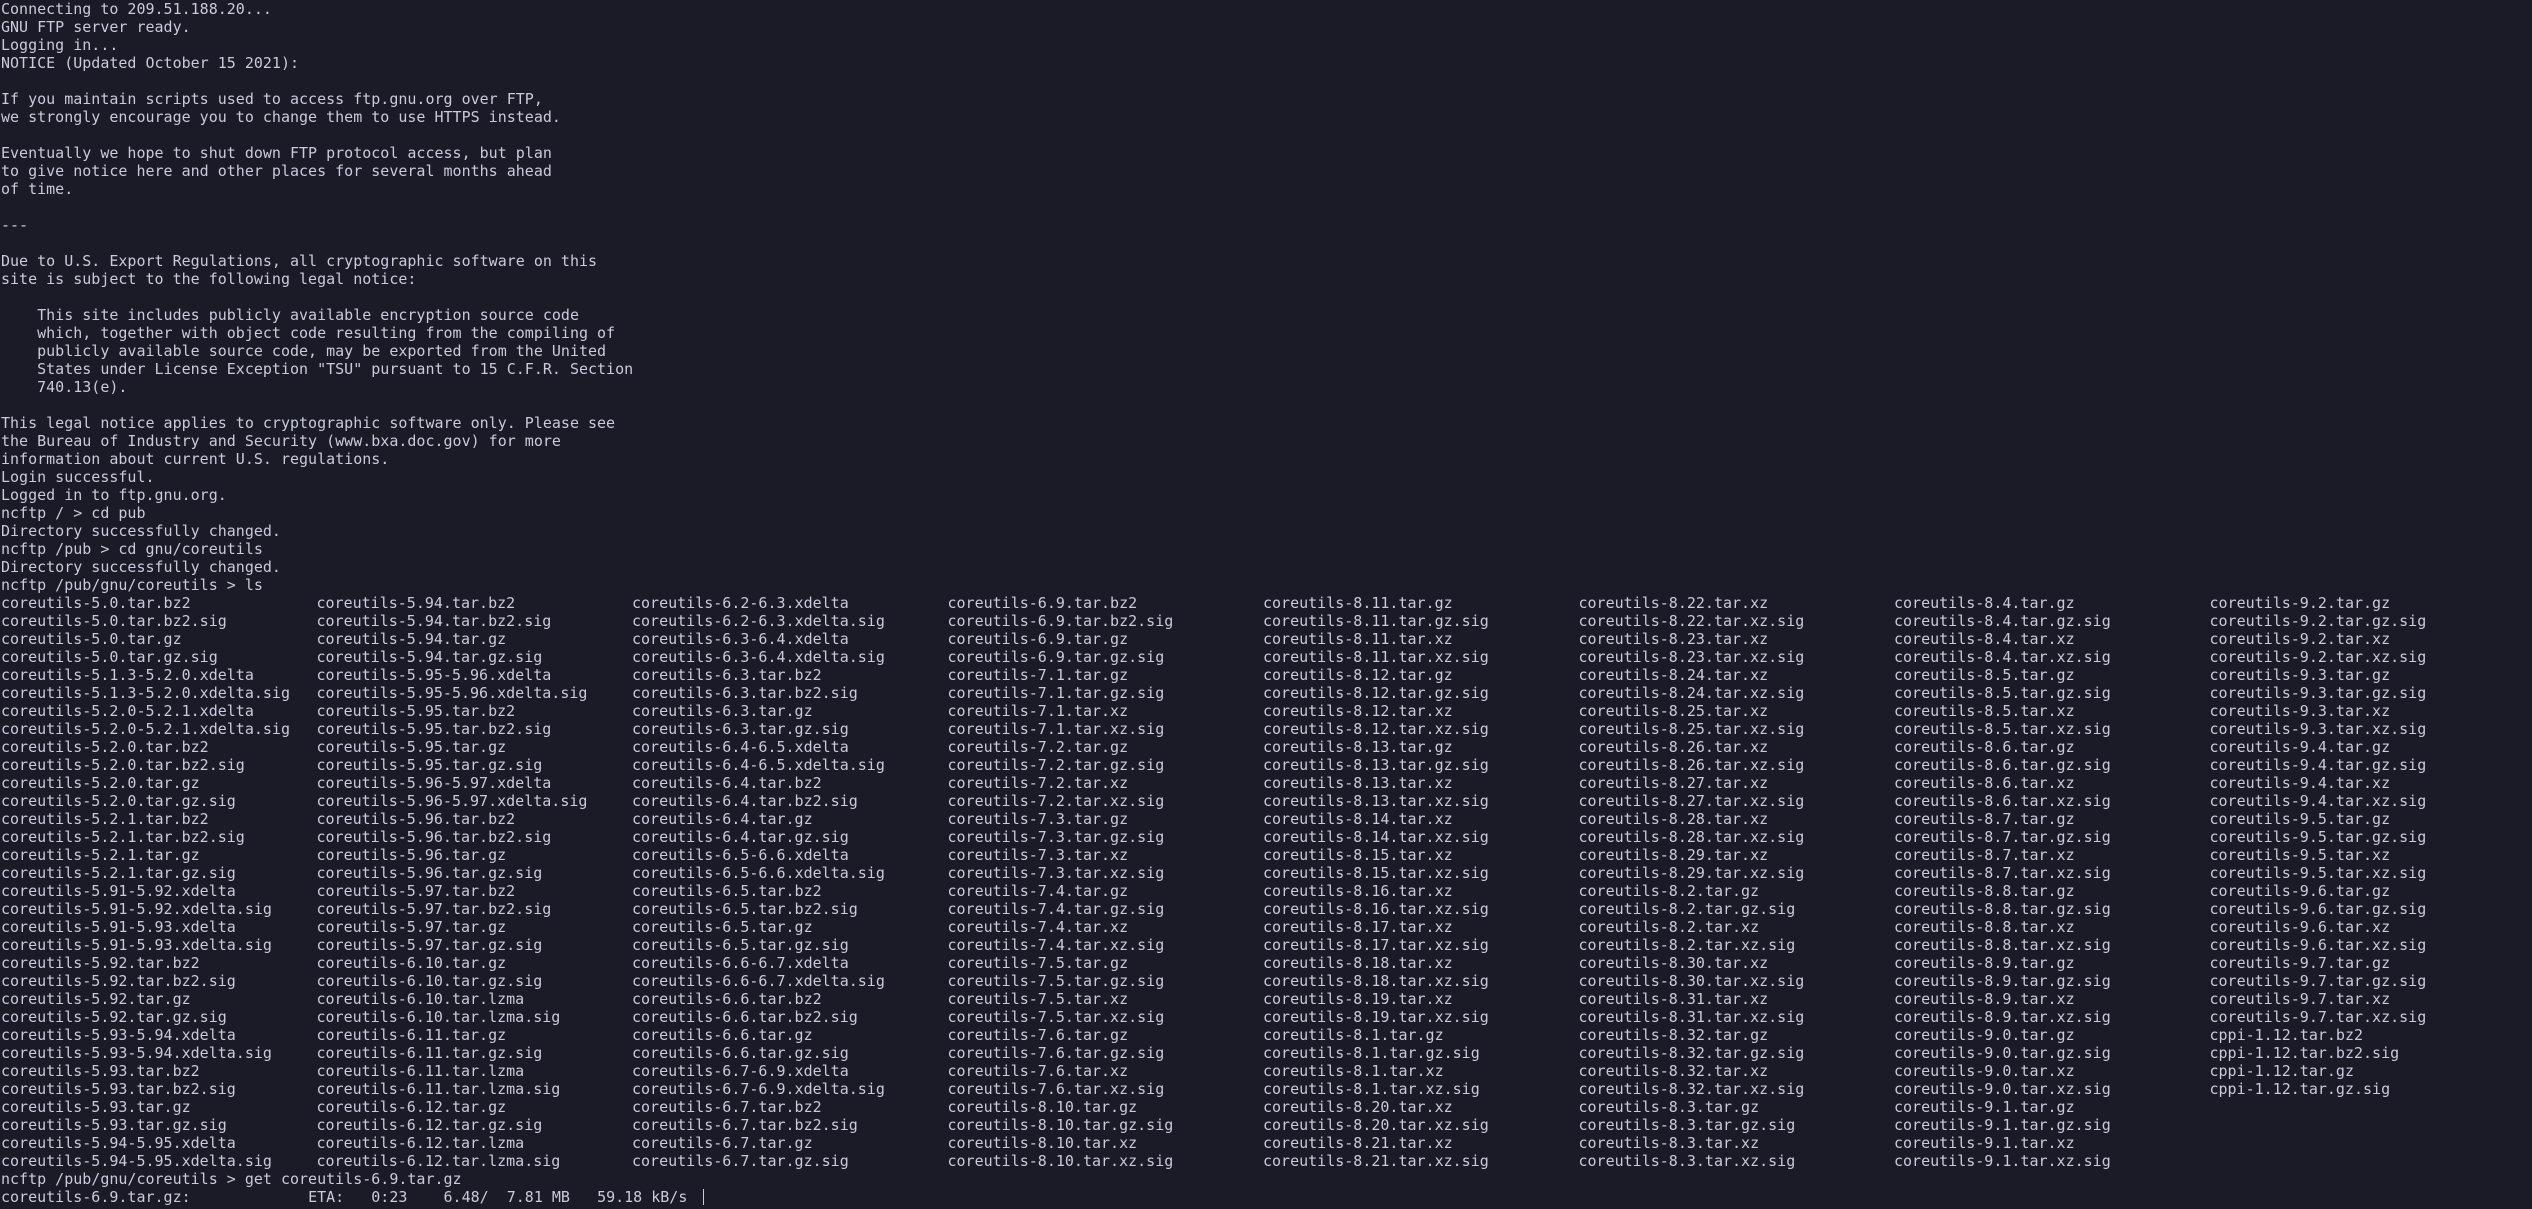 The height and width of the screenshot is (1209, 2532). I want to click on file-entry: coreutils-6.9.tar.bz2.sig, so click(1060, 621).